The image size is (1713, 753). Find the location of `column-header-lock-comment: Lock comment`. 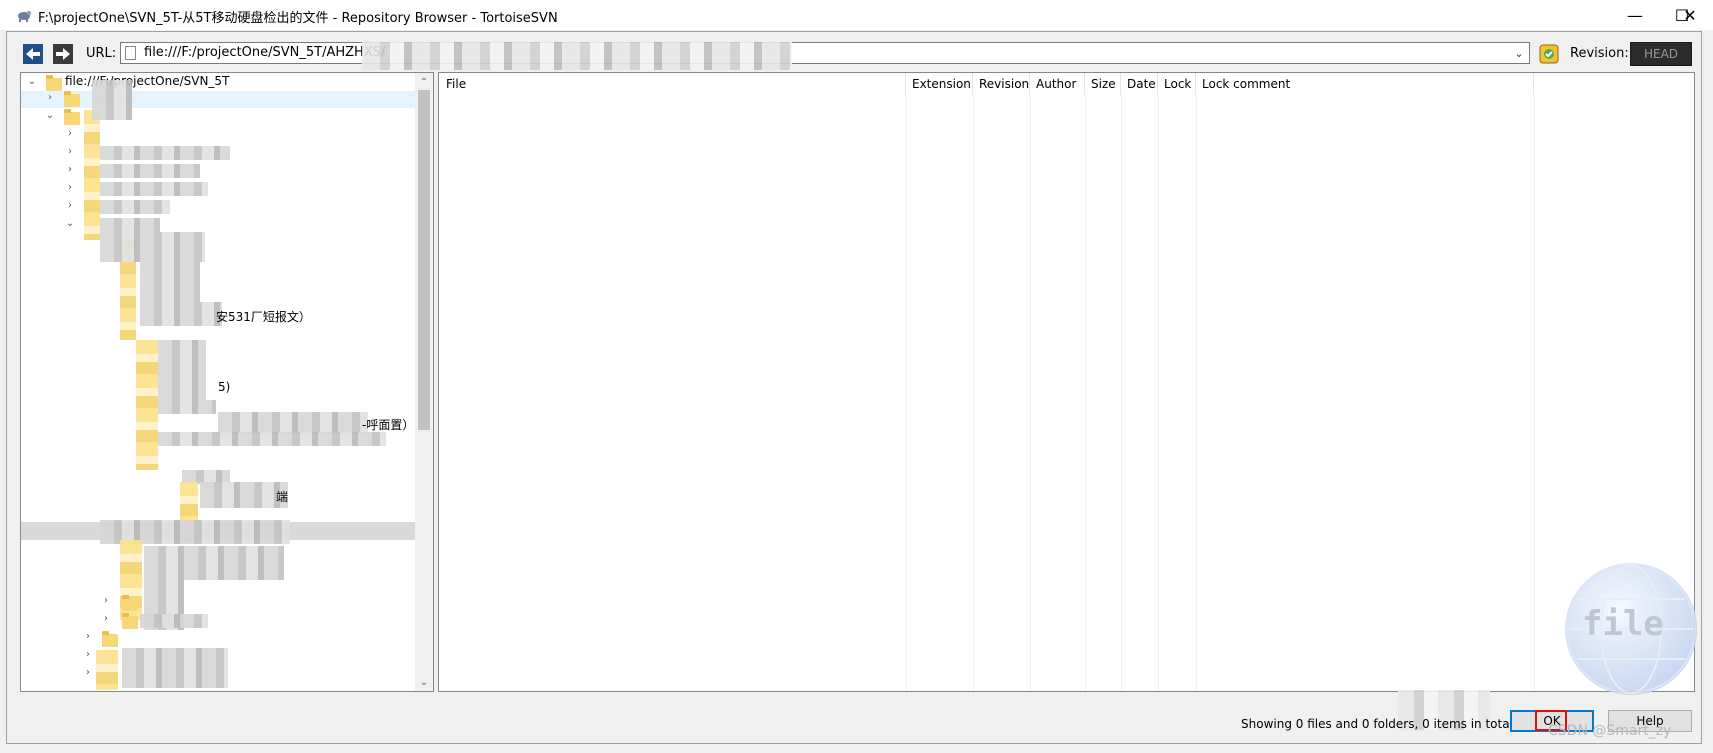

column-header-lock-comment: Lock comment is located at coordinates (1365, 84).